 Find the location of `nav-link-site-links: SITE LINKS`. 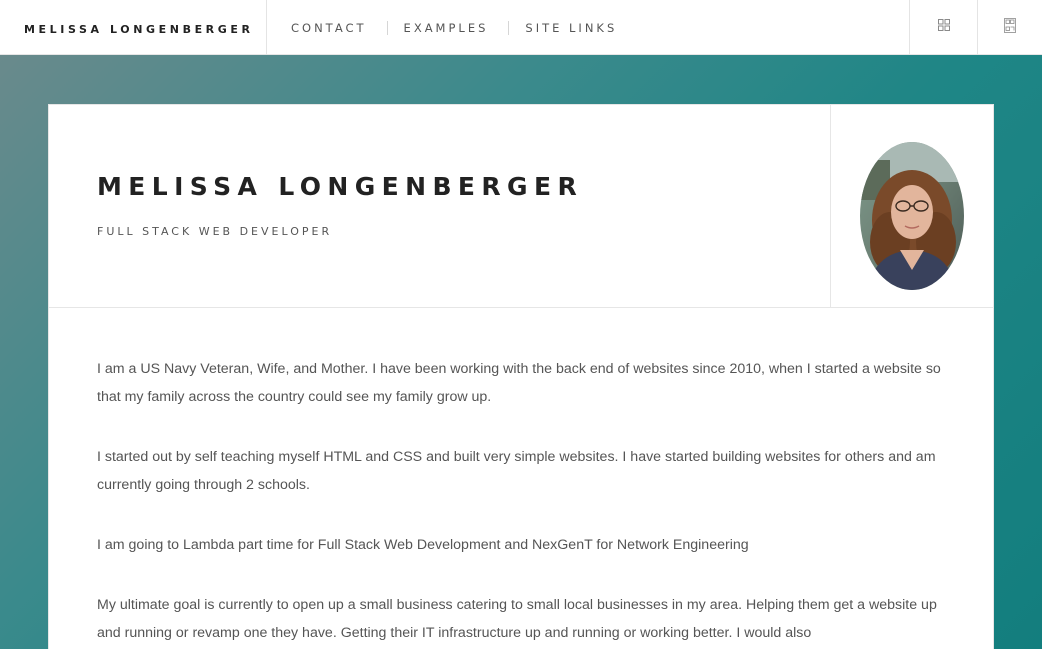

nav-link-site-links: SITE LINKS is located at coordinates (571, 28).